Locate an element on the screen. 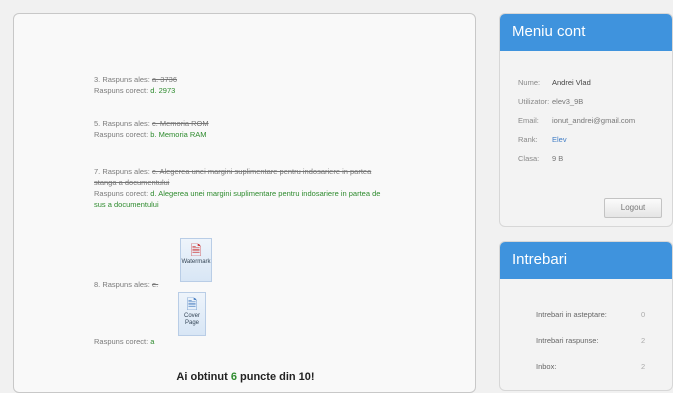 The width and height of the screenshot is (673, 393). correct-answer: a is located at coordinates (152, 341).